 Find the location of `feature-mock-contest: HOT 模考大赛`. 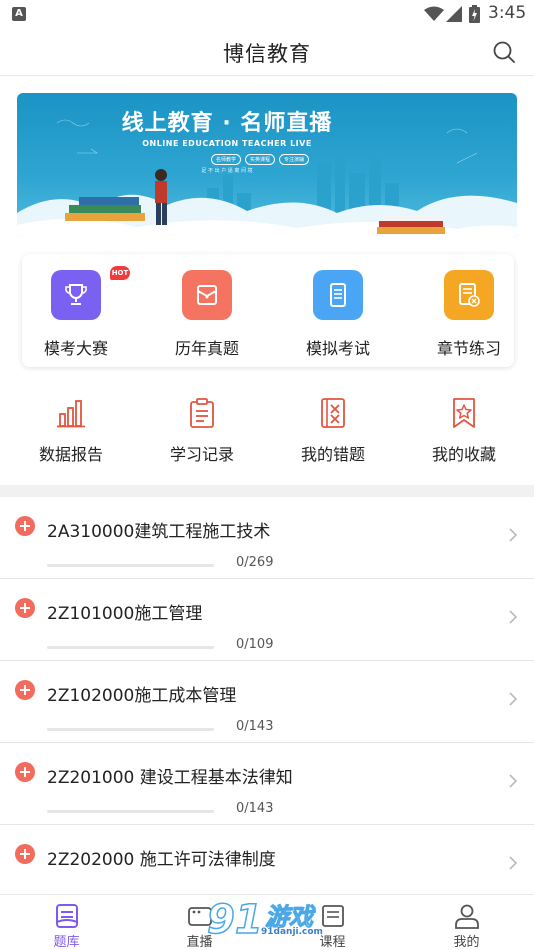

feature-mock-contest: HOT 模考大赛 is located at coordinates (78, 313).